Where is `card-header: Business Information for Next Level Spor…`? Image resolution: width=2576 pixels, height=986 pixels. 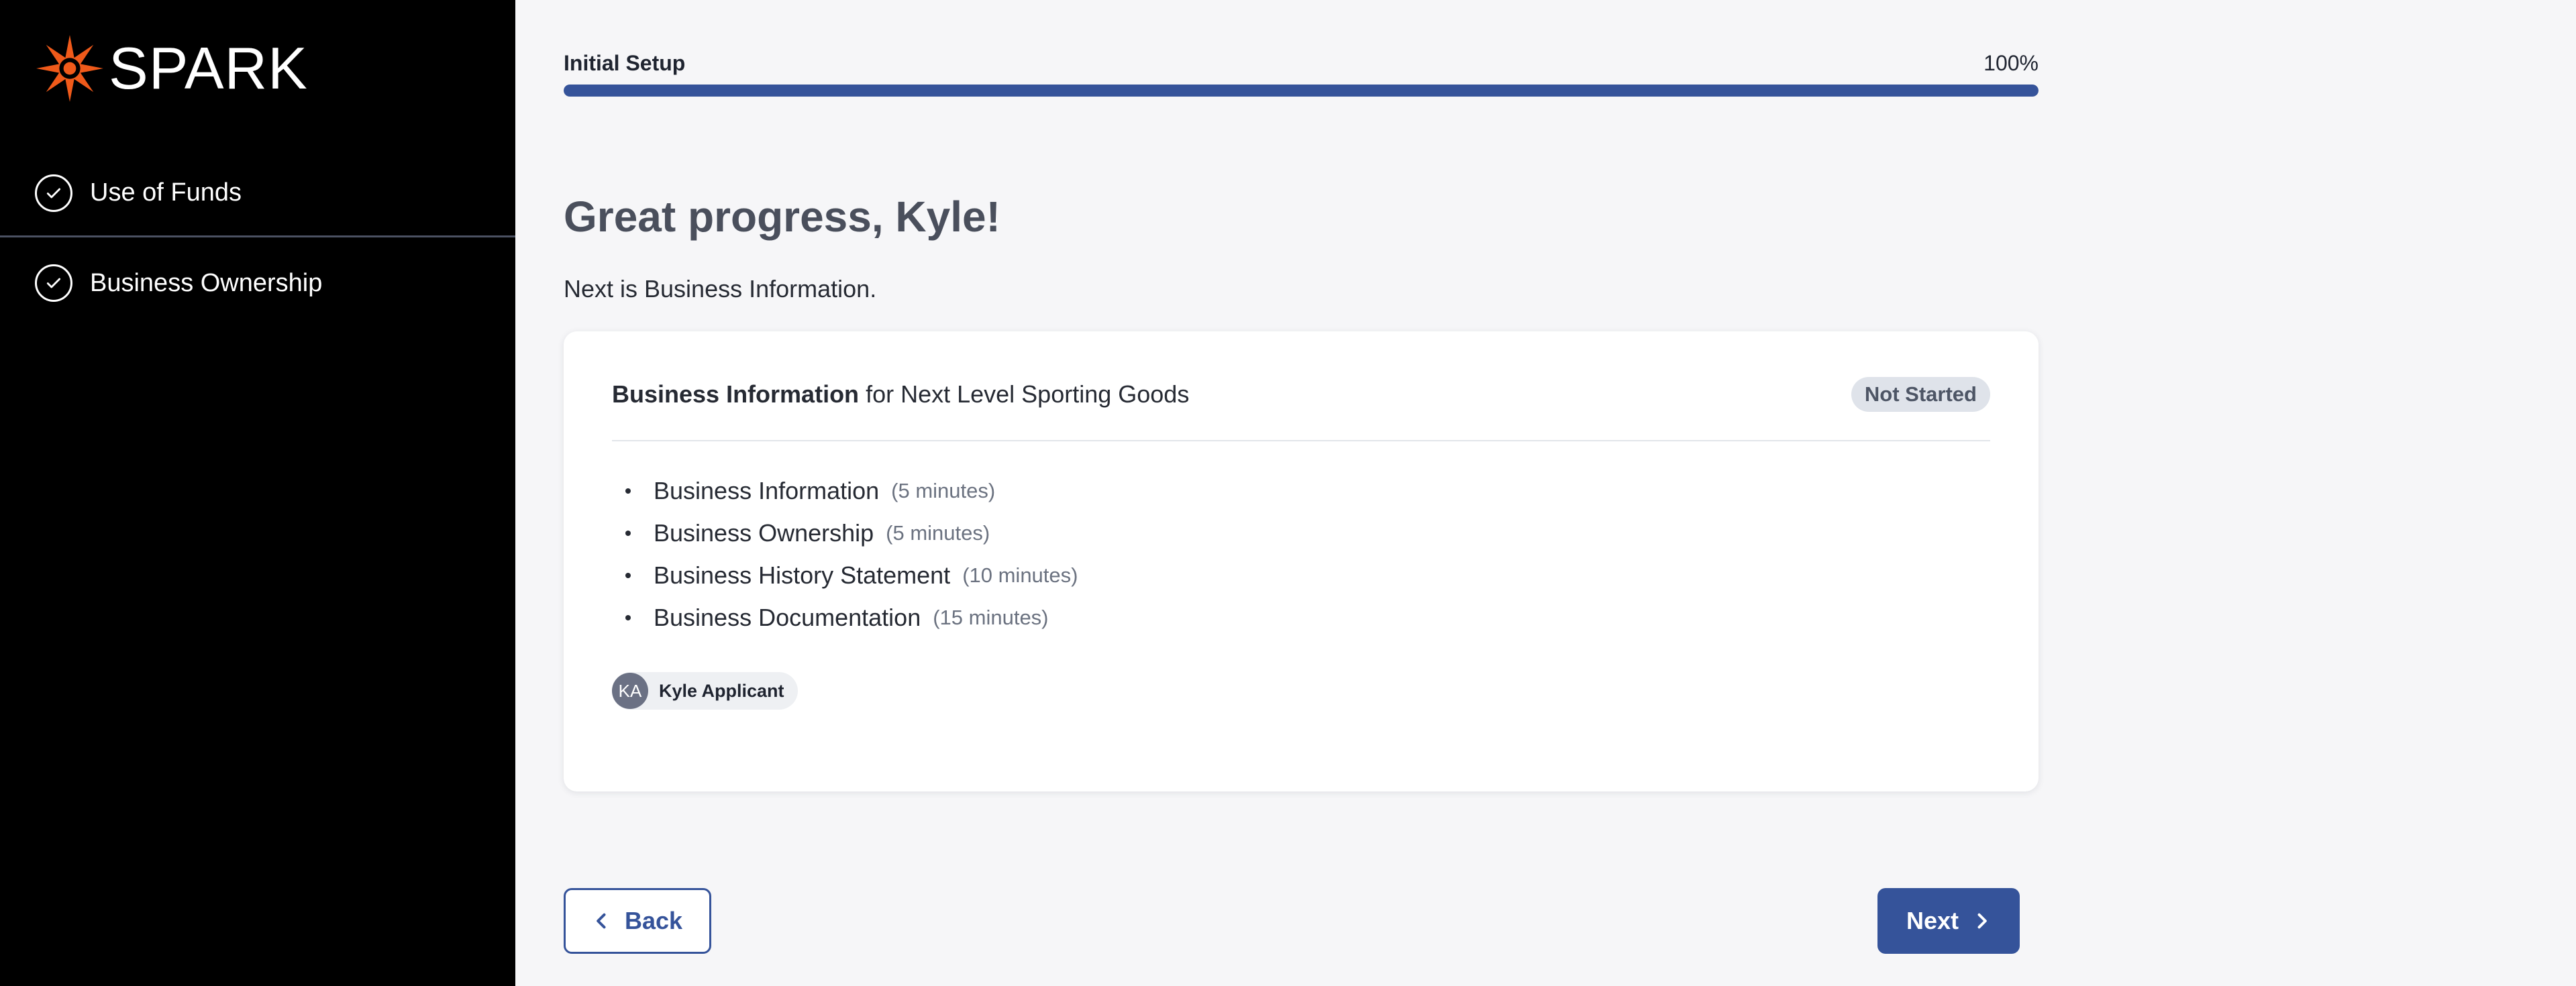
card-header: Business Information for Next Level Spor… is located at coordinates (1301, 394).